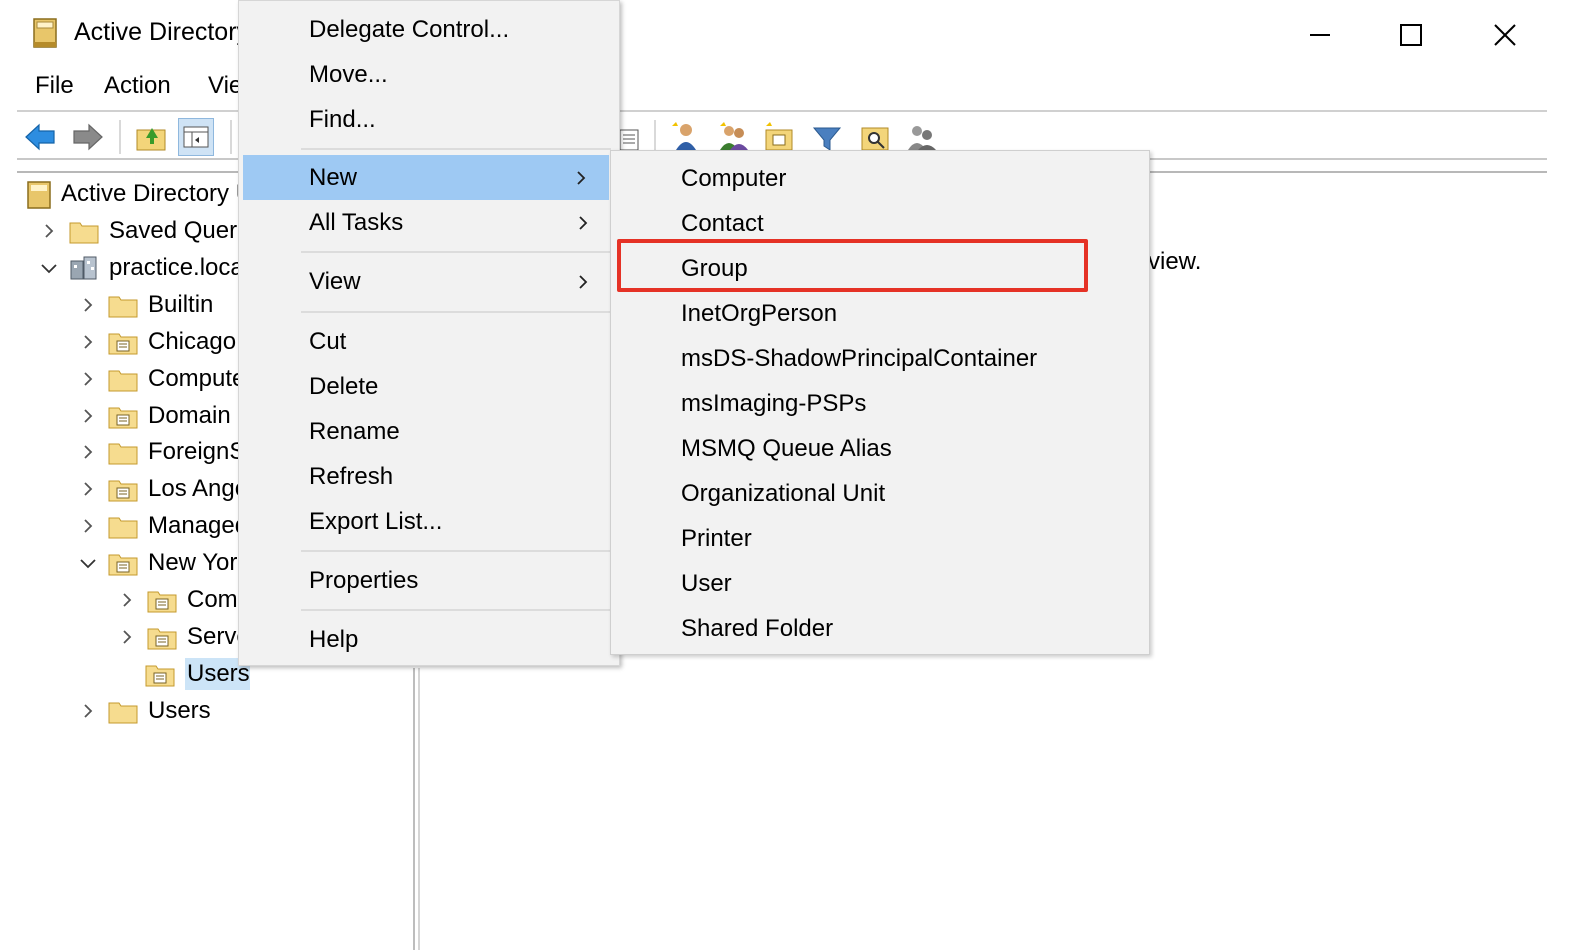 This screenshot has height=950, width=1570. I want to click on tree-item: New York, so click(162, 562).